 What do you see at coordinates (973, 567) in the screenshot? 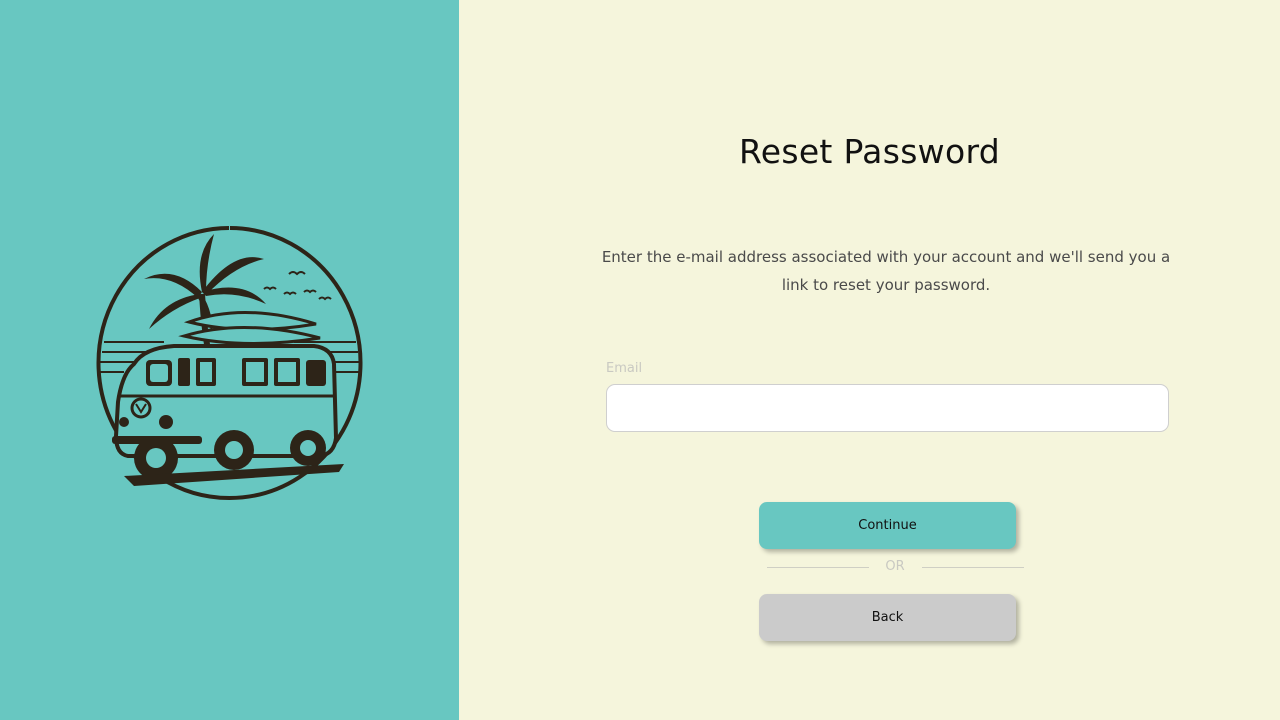
I see `divider-right` at bounding box center [973, 567].